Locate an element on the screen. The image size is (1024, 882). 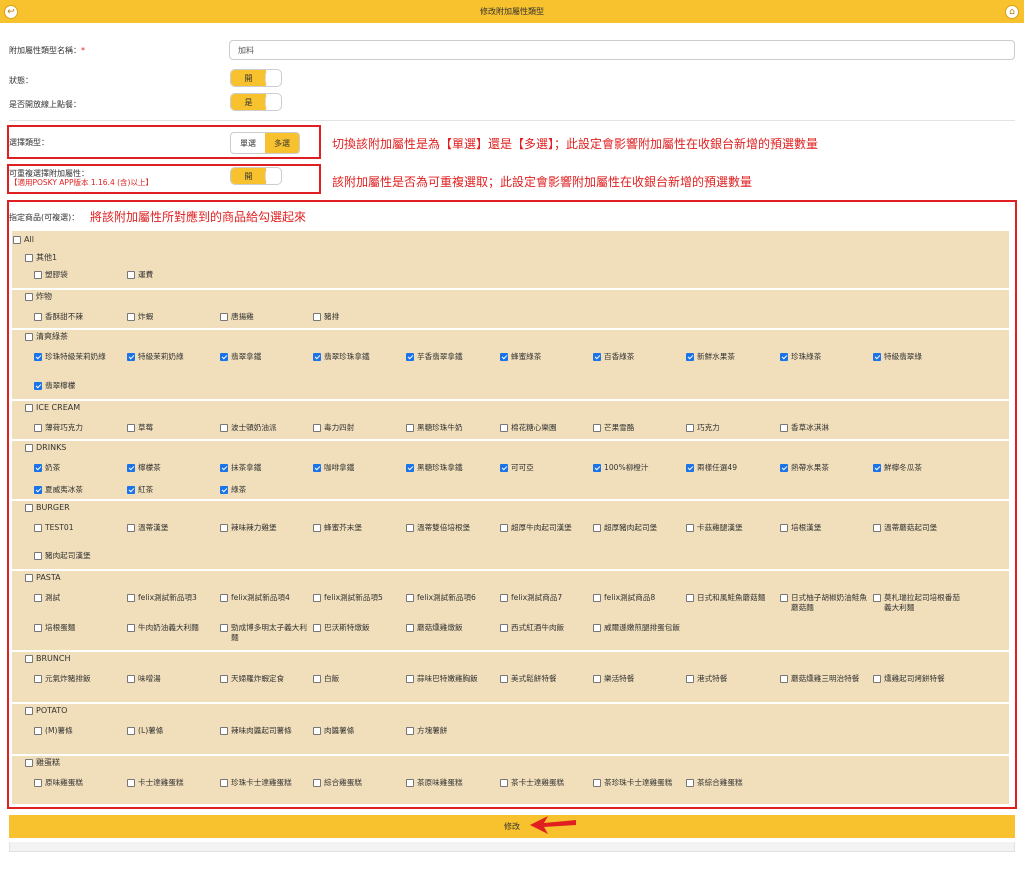
product-item: (L)薯條 is located at coordinates (171, 731).